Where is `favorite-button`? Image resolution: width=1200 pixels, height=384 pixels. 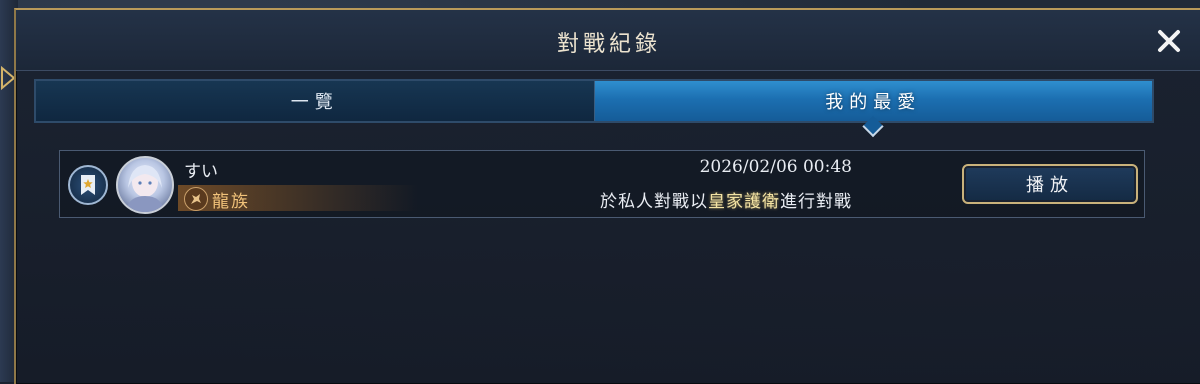 favorite-button is located at coordinates (88, 185).